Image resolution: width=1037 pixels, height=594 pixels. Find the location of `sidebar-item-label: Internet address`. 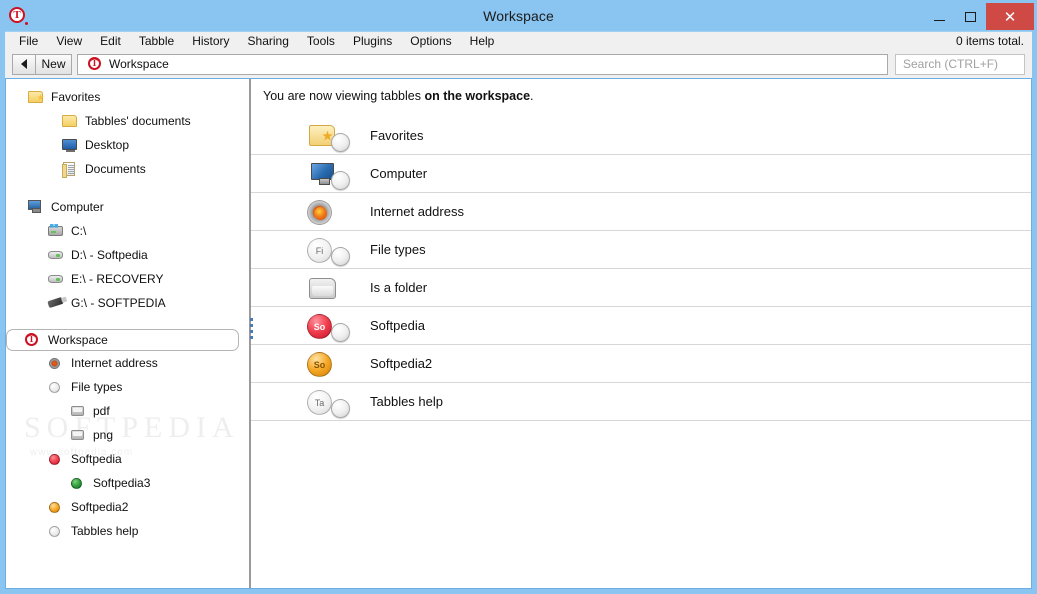

sidebar-item-label: Internet address is located at coordinates (114, 363).